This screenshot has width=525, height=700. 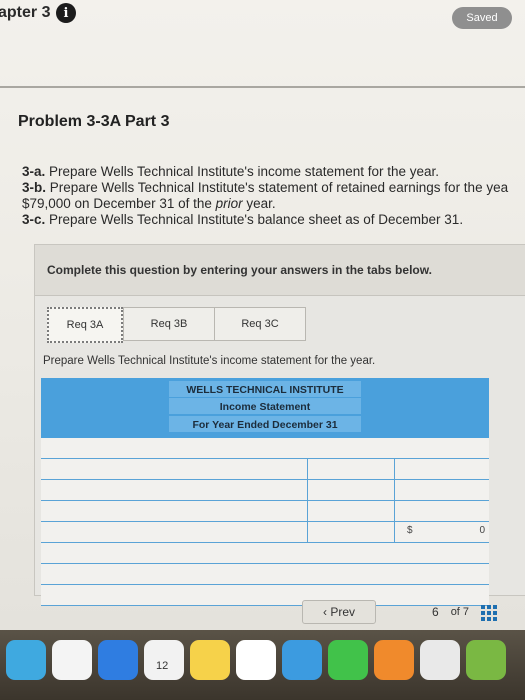 I want to click on info-icon: i, so click(x=66, y=13).